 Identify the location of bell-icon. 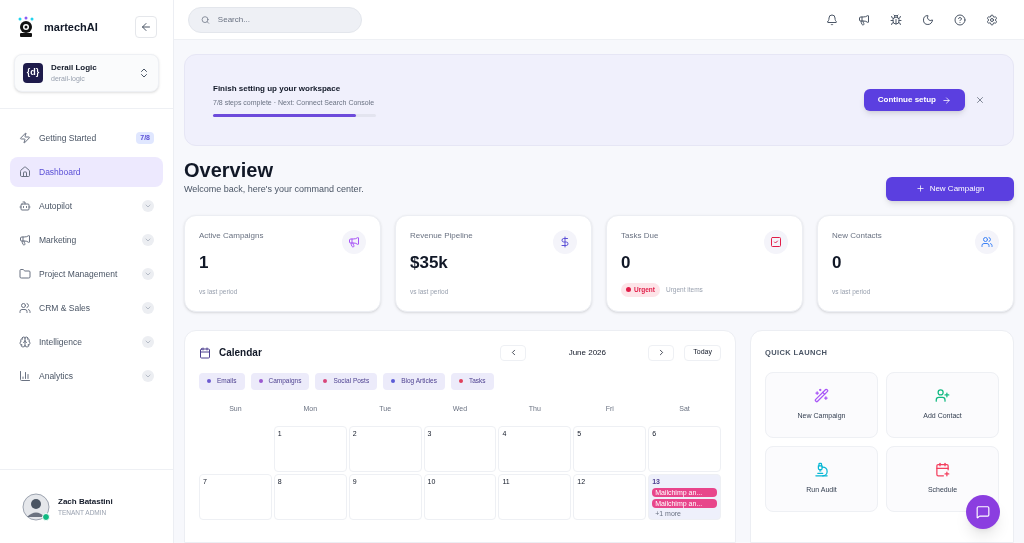
(832, 19).